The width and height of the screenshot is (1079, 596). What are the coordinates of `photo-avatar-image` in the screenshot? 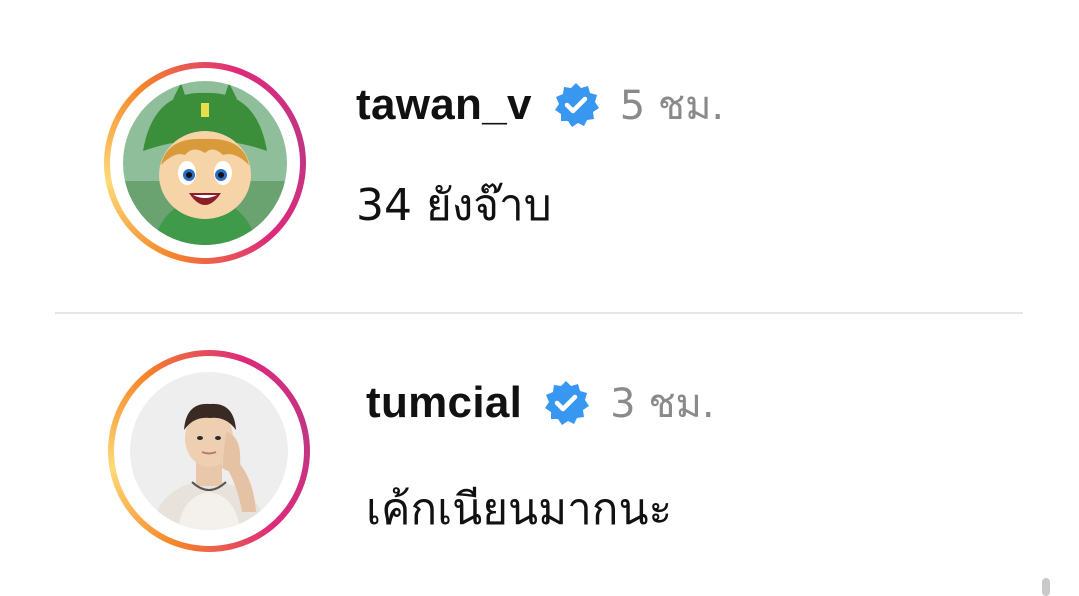 It's located at (209, 451).